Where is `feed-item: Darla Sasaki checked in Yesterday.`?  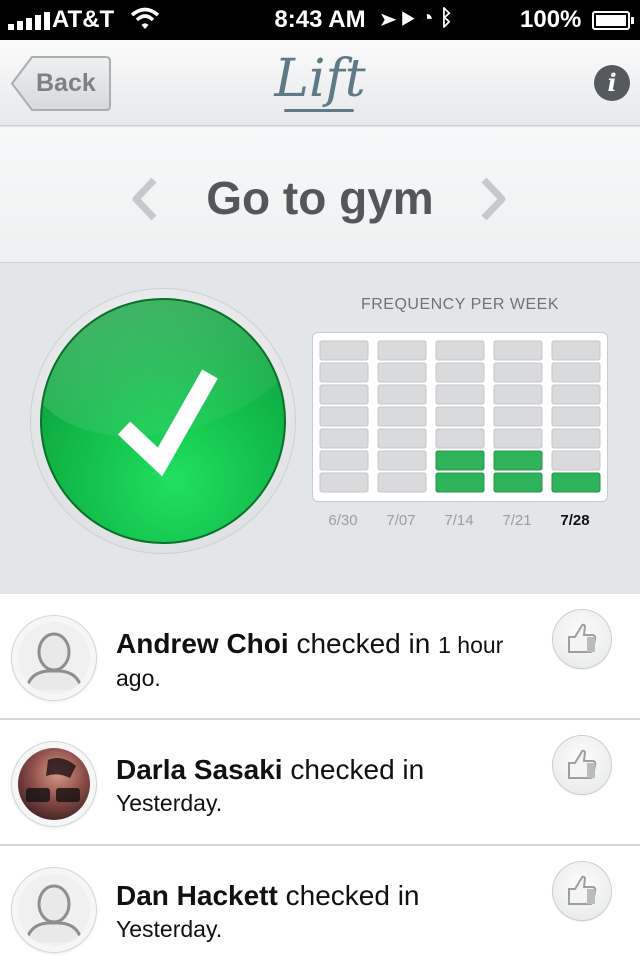 feed-item: Darla Sasaki checked in Yesterday. is located at coordinates (320, 783).